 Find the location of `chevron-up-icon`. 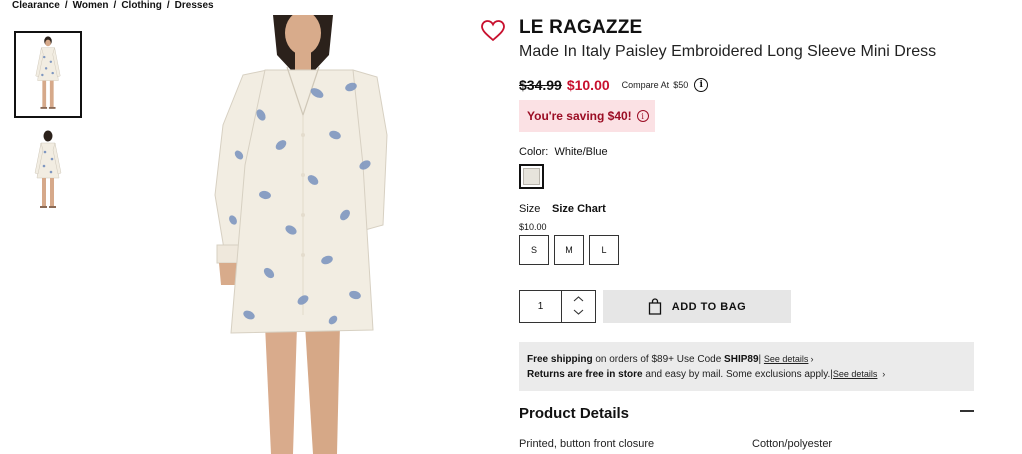

chevron-up-icon is located at coordinates (578, 300).